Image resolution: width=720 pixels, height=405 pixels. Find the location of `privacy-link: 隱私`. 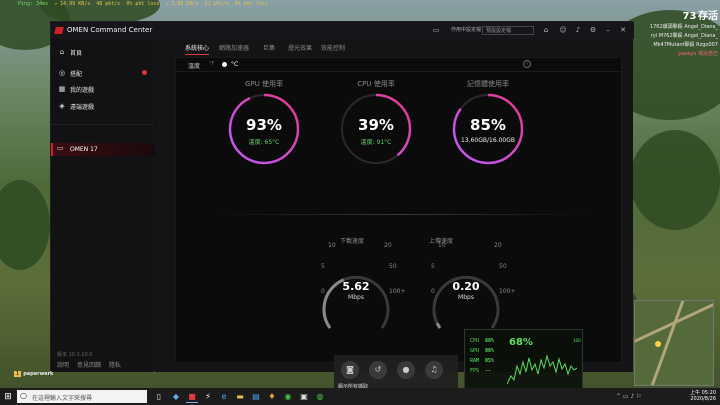

privacy-link: 隱私 is located at coordinates (115, 365).